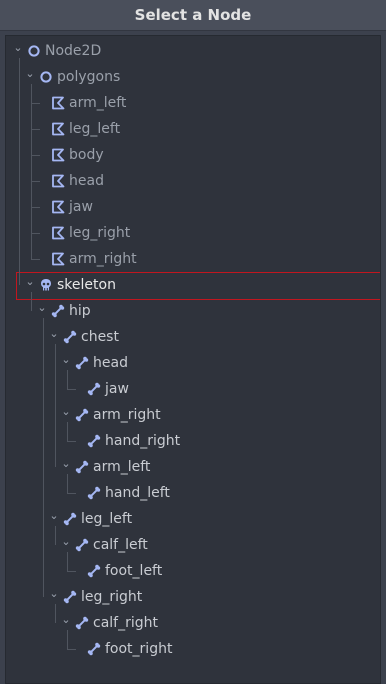 The image size is (386, 684). I want to click on tree-row: ⌄ arm_right, so click(193, 415).